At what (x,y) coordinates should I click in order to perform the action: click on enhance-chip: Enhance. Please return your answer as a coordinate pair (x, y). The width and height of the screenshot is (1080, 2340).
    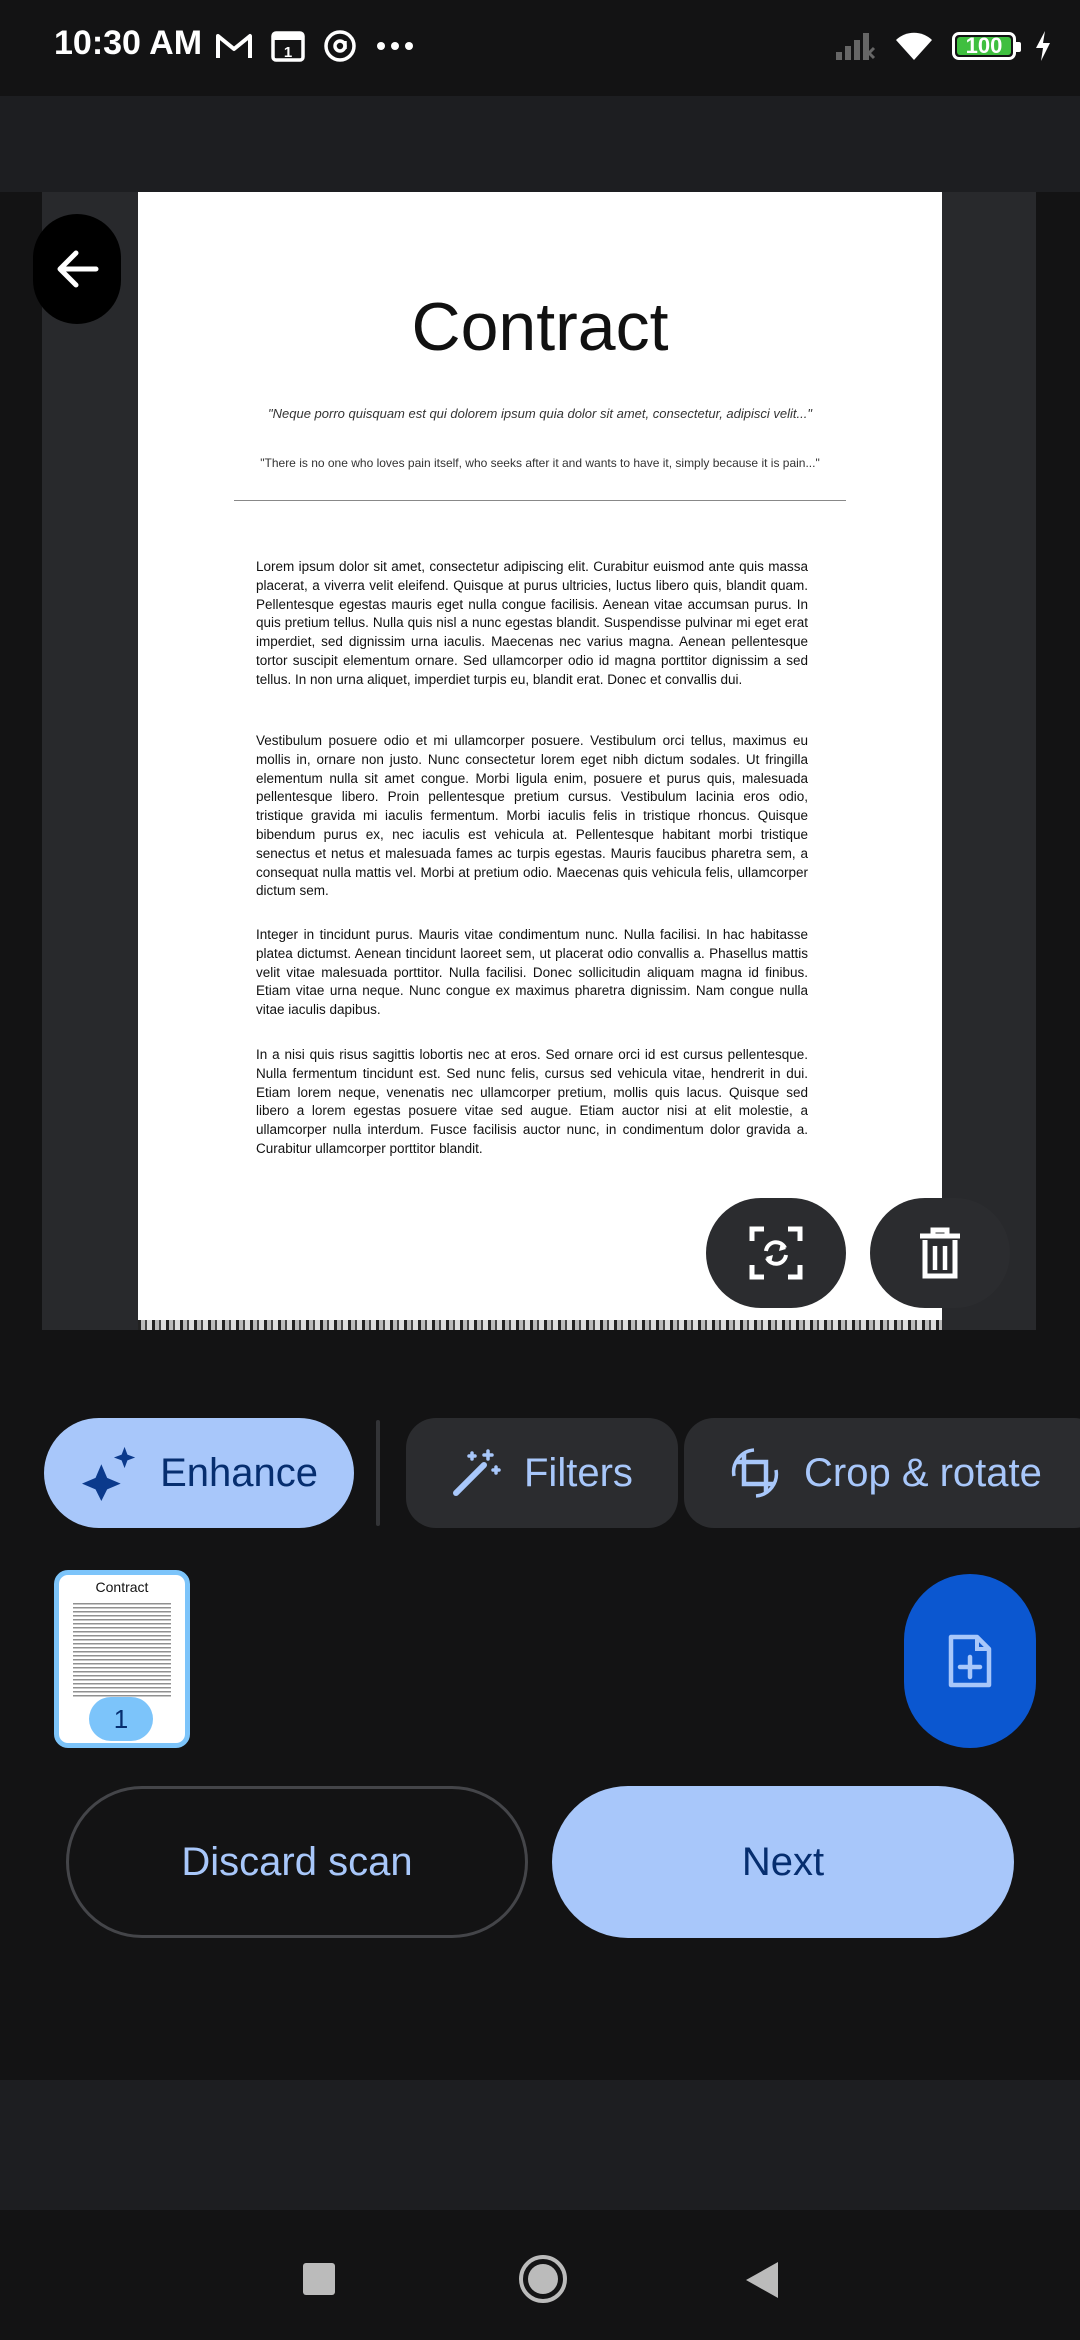
    Looking at the image, I should click on (199, 1473).